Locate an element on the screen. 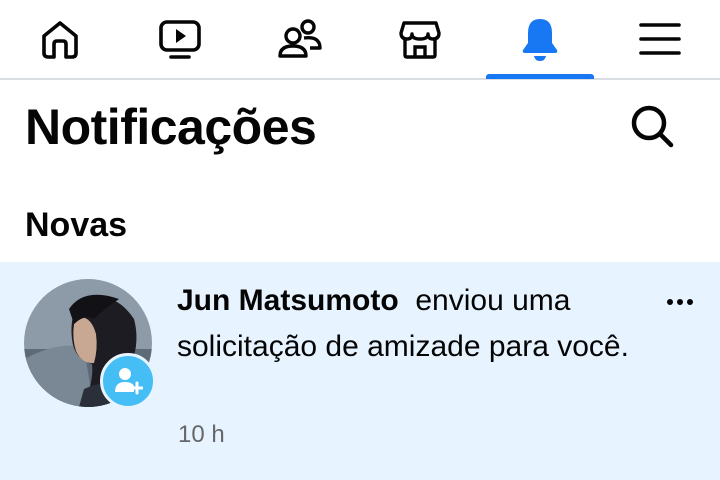  nav-tab-friends is located at coordinates (300, 39).